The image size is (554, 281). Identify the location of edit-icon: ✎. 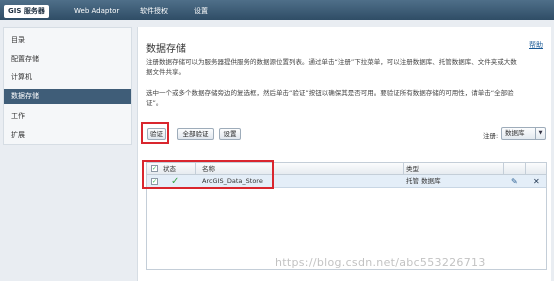
(514, 181).